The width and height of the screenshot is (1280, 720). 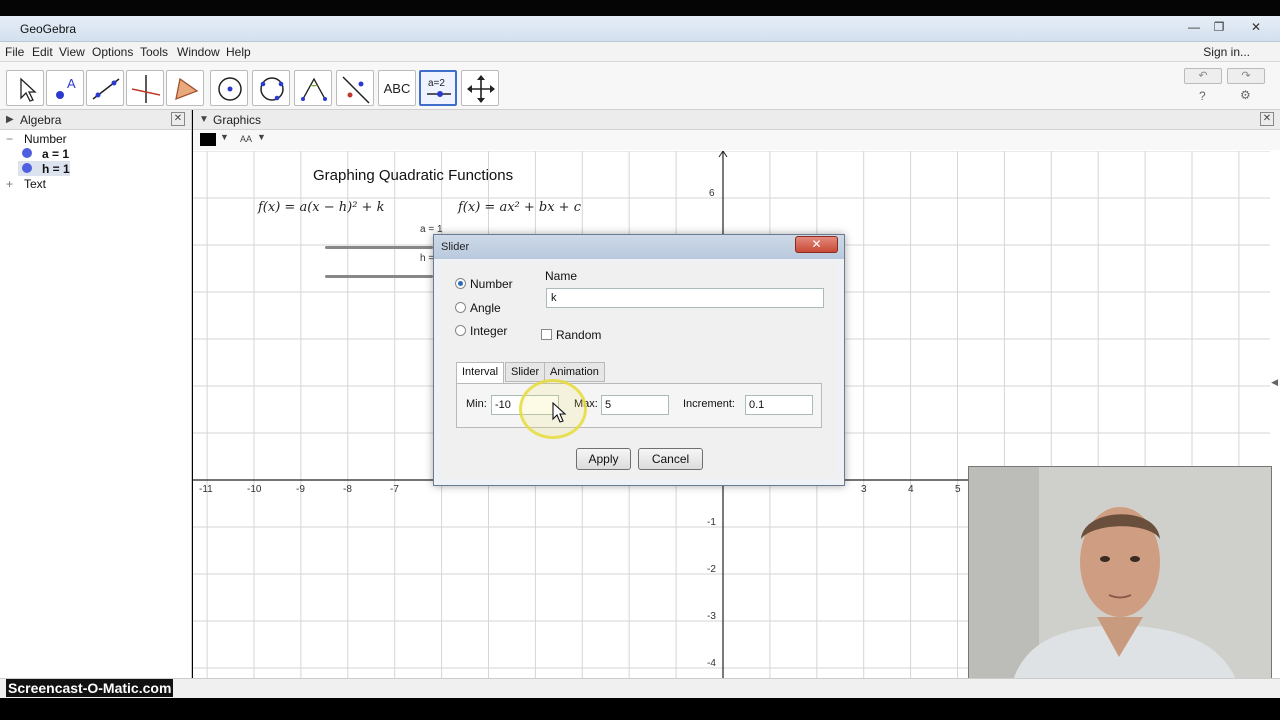 What do you see at coordinates (48, 29) in the screenshot?
I see `window-title: GeoGebra` at bounding box center [48, 29].